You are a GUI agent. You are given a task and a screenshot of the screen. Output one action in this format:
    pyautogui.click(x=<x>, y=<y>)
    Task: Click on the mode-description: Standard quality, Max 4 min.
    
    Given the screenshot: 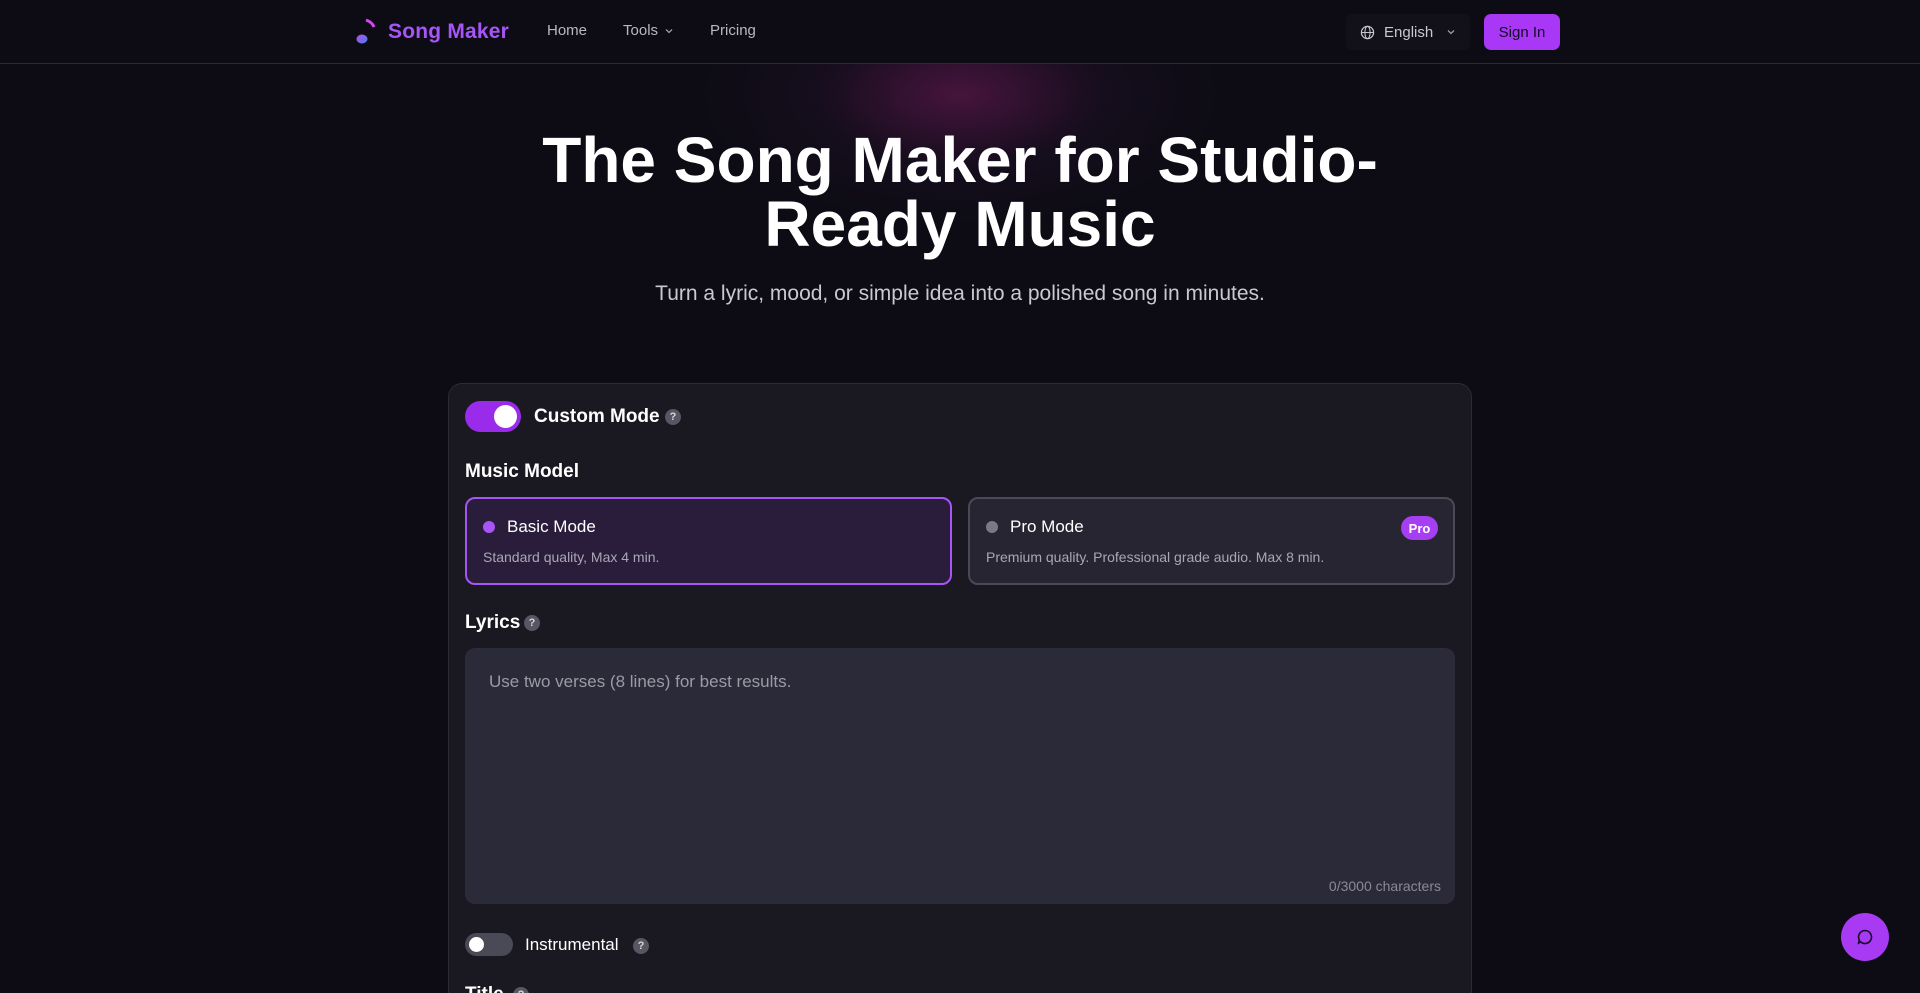 What is the action you would take?
    pyautogui.click(x=571, y=557)
    